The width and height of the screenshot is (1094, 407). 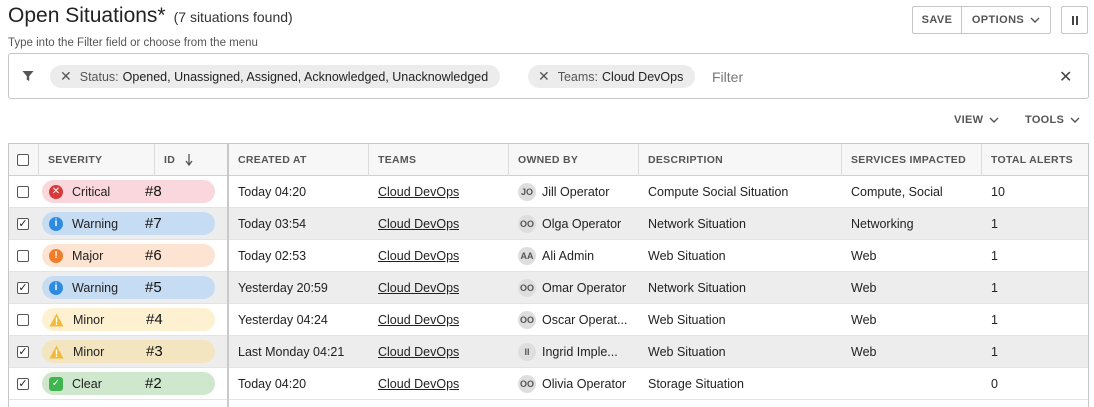 What do you see at coordinates (994, 320) in the screenshot?
I see `total-alerts-cell: 1` at bounding box center [994, 320].